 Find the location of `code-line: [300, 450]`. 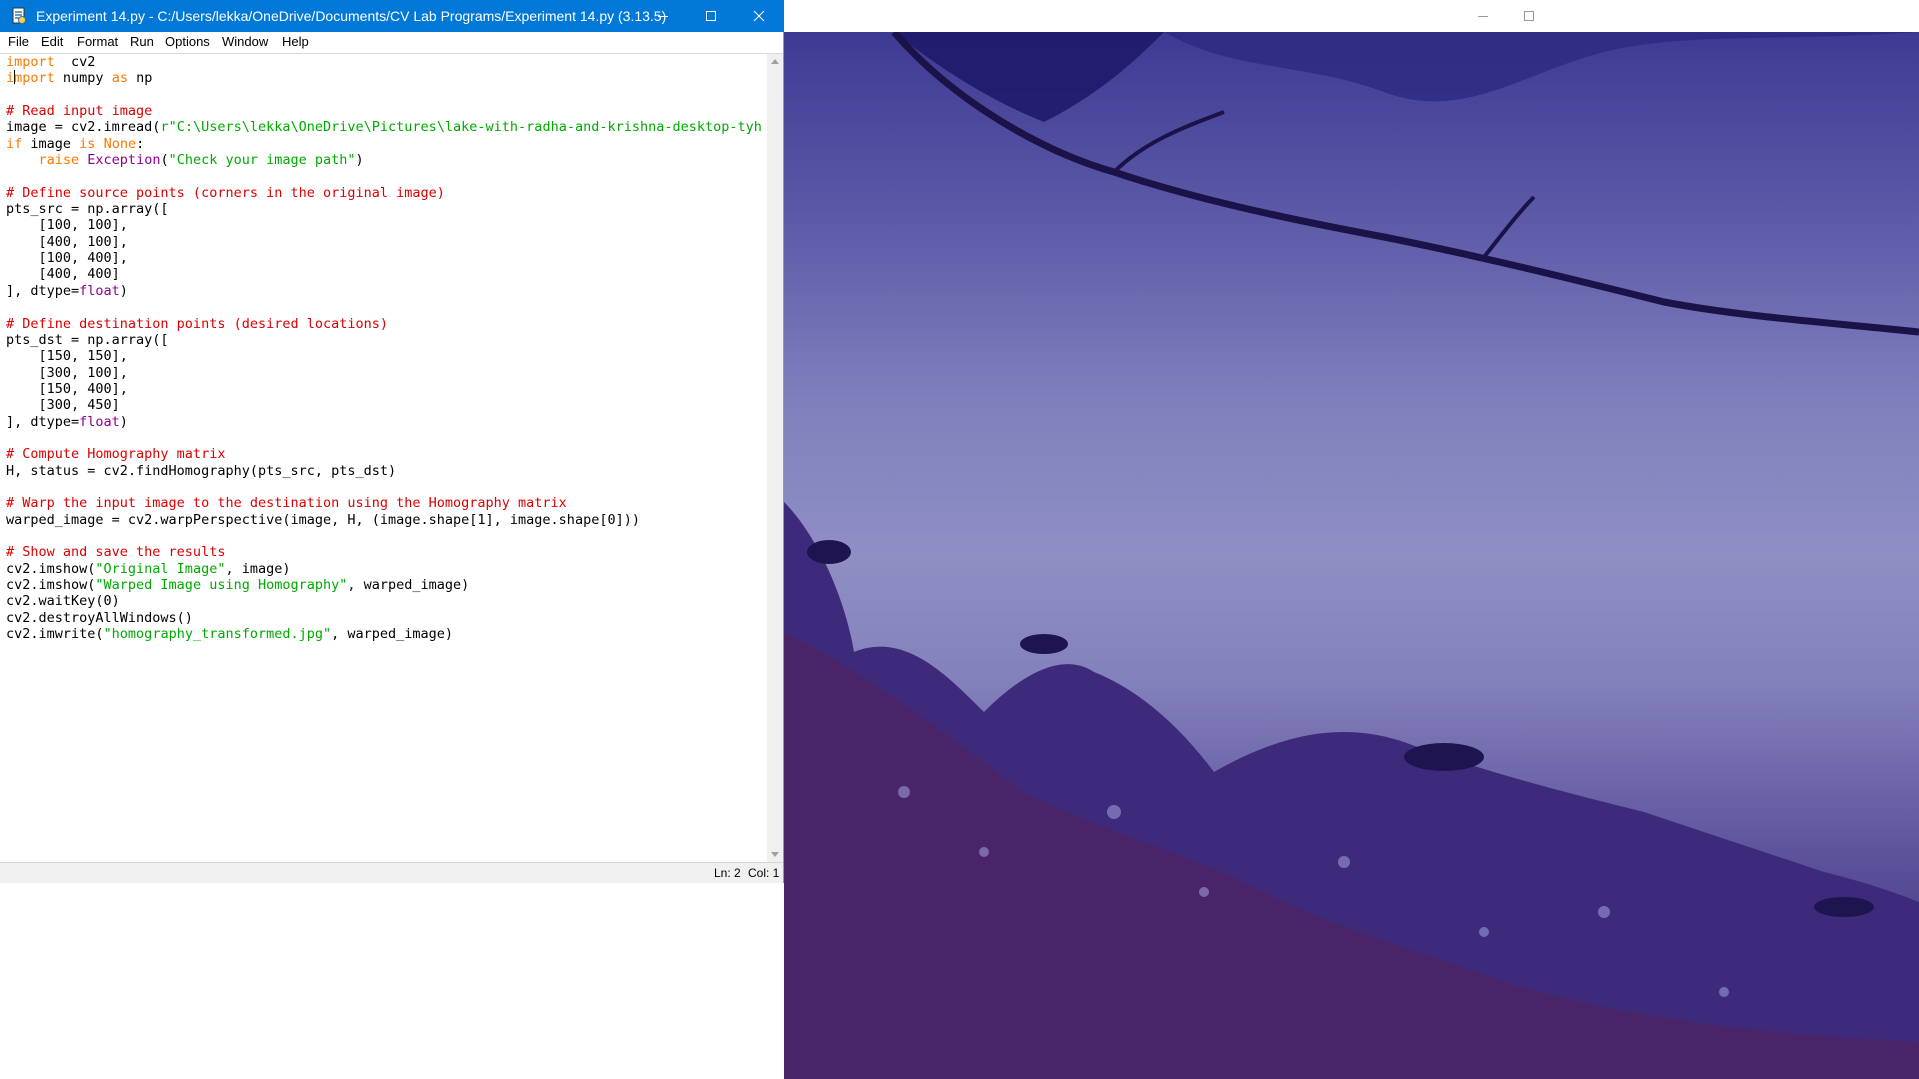

code-line: [300, 450] is located at coordinates (386, 405).